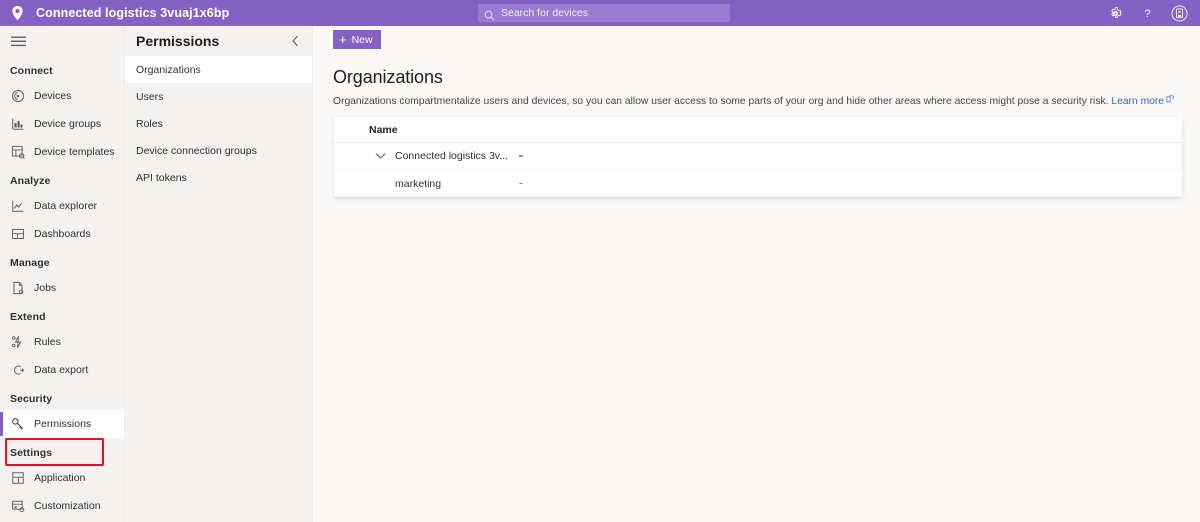  I want to click on sidebar-item-label: Jobs, so click(45, 288).